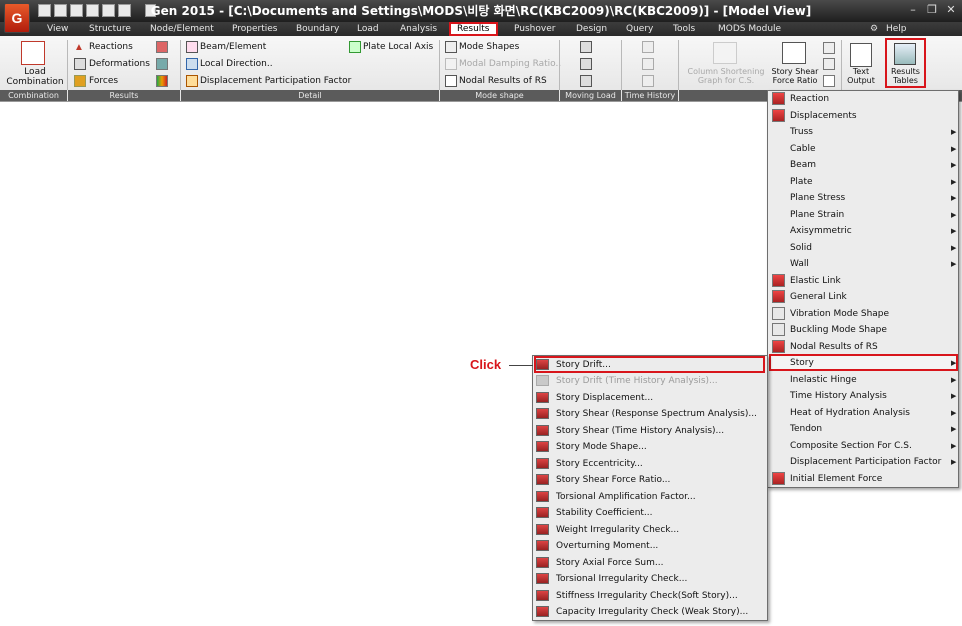 The image size is (962, 626). I want to click on menu-item-general-link: General Link, so click(818, 297).